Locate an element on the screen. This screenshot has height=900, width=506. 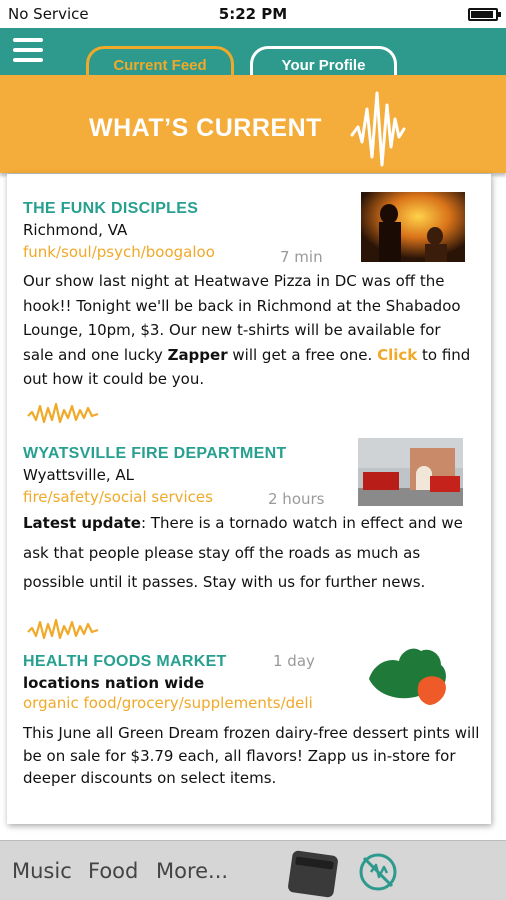
battery-icon is located at coordinates (484, 14).